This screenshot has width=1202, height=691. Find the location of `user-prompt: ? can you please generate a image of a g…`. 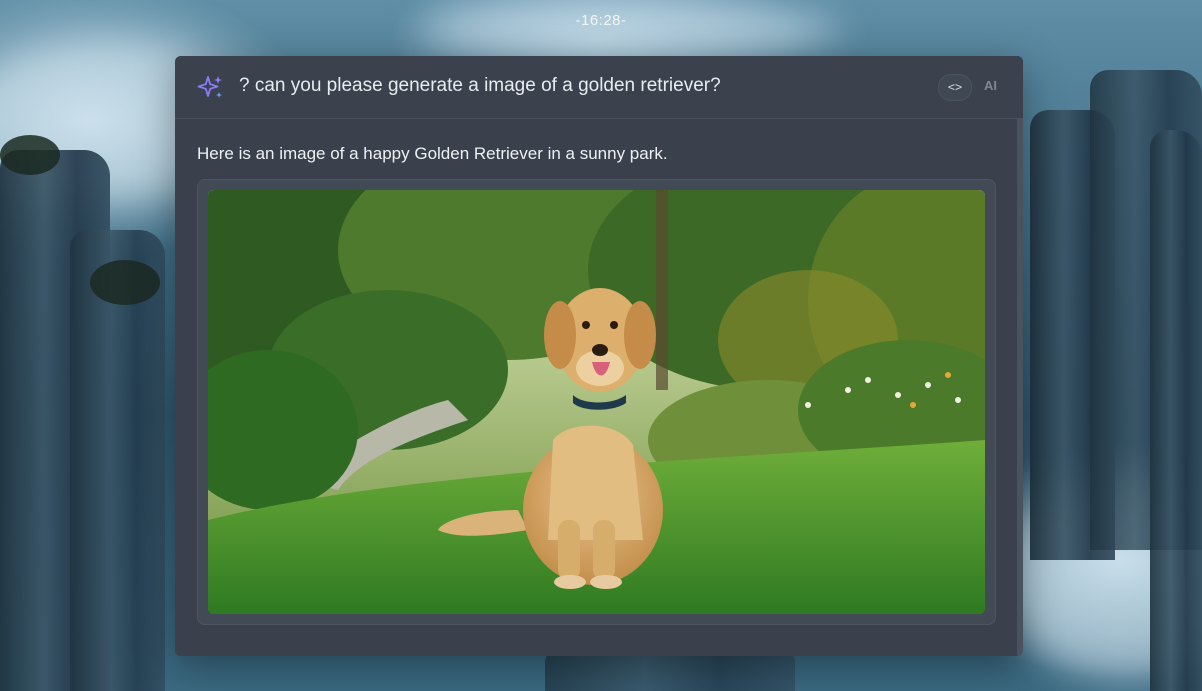

user-prompt: ? can you please generate a image of a g… is located at coordinates (480, 85).